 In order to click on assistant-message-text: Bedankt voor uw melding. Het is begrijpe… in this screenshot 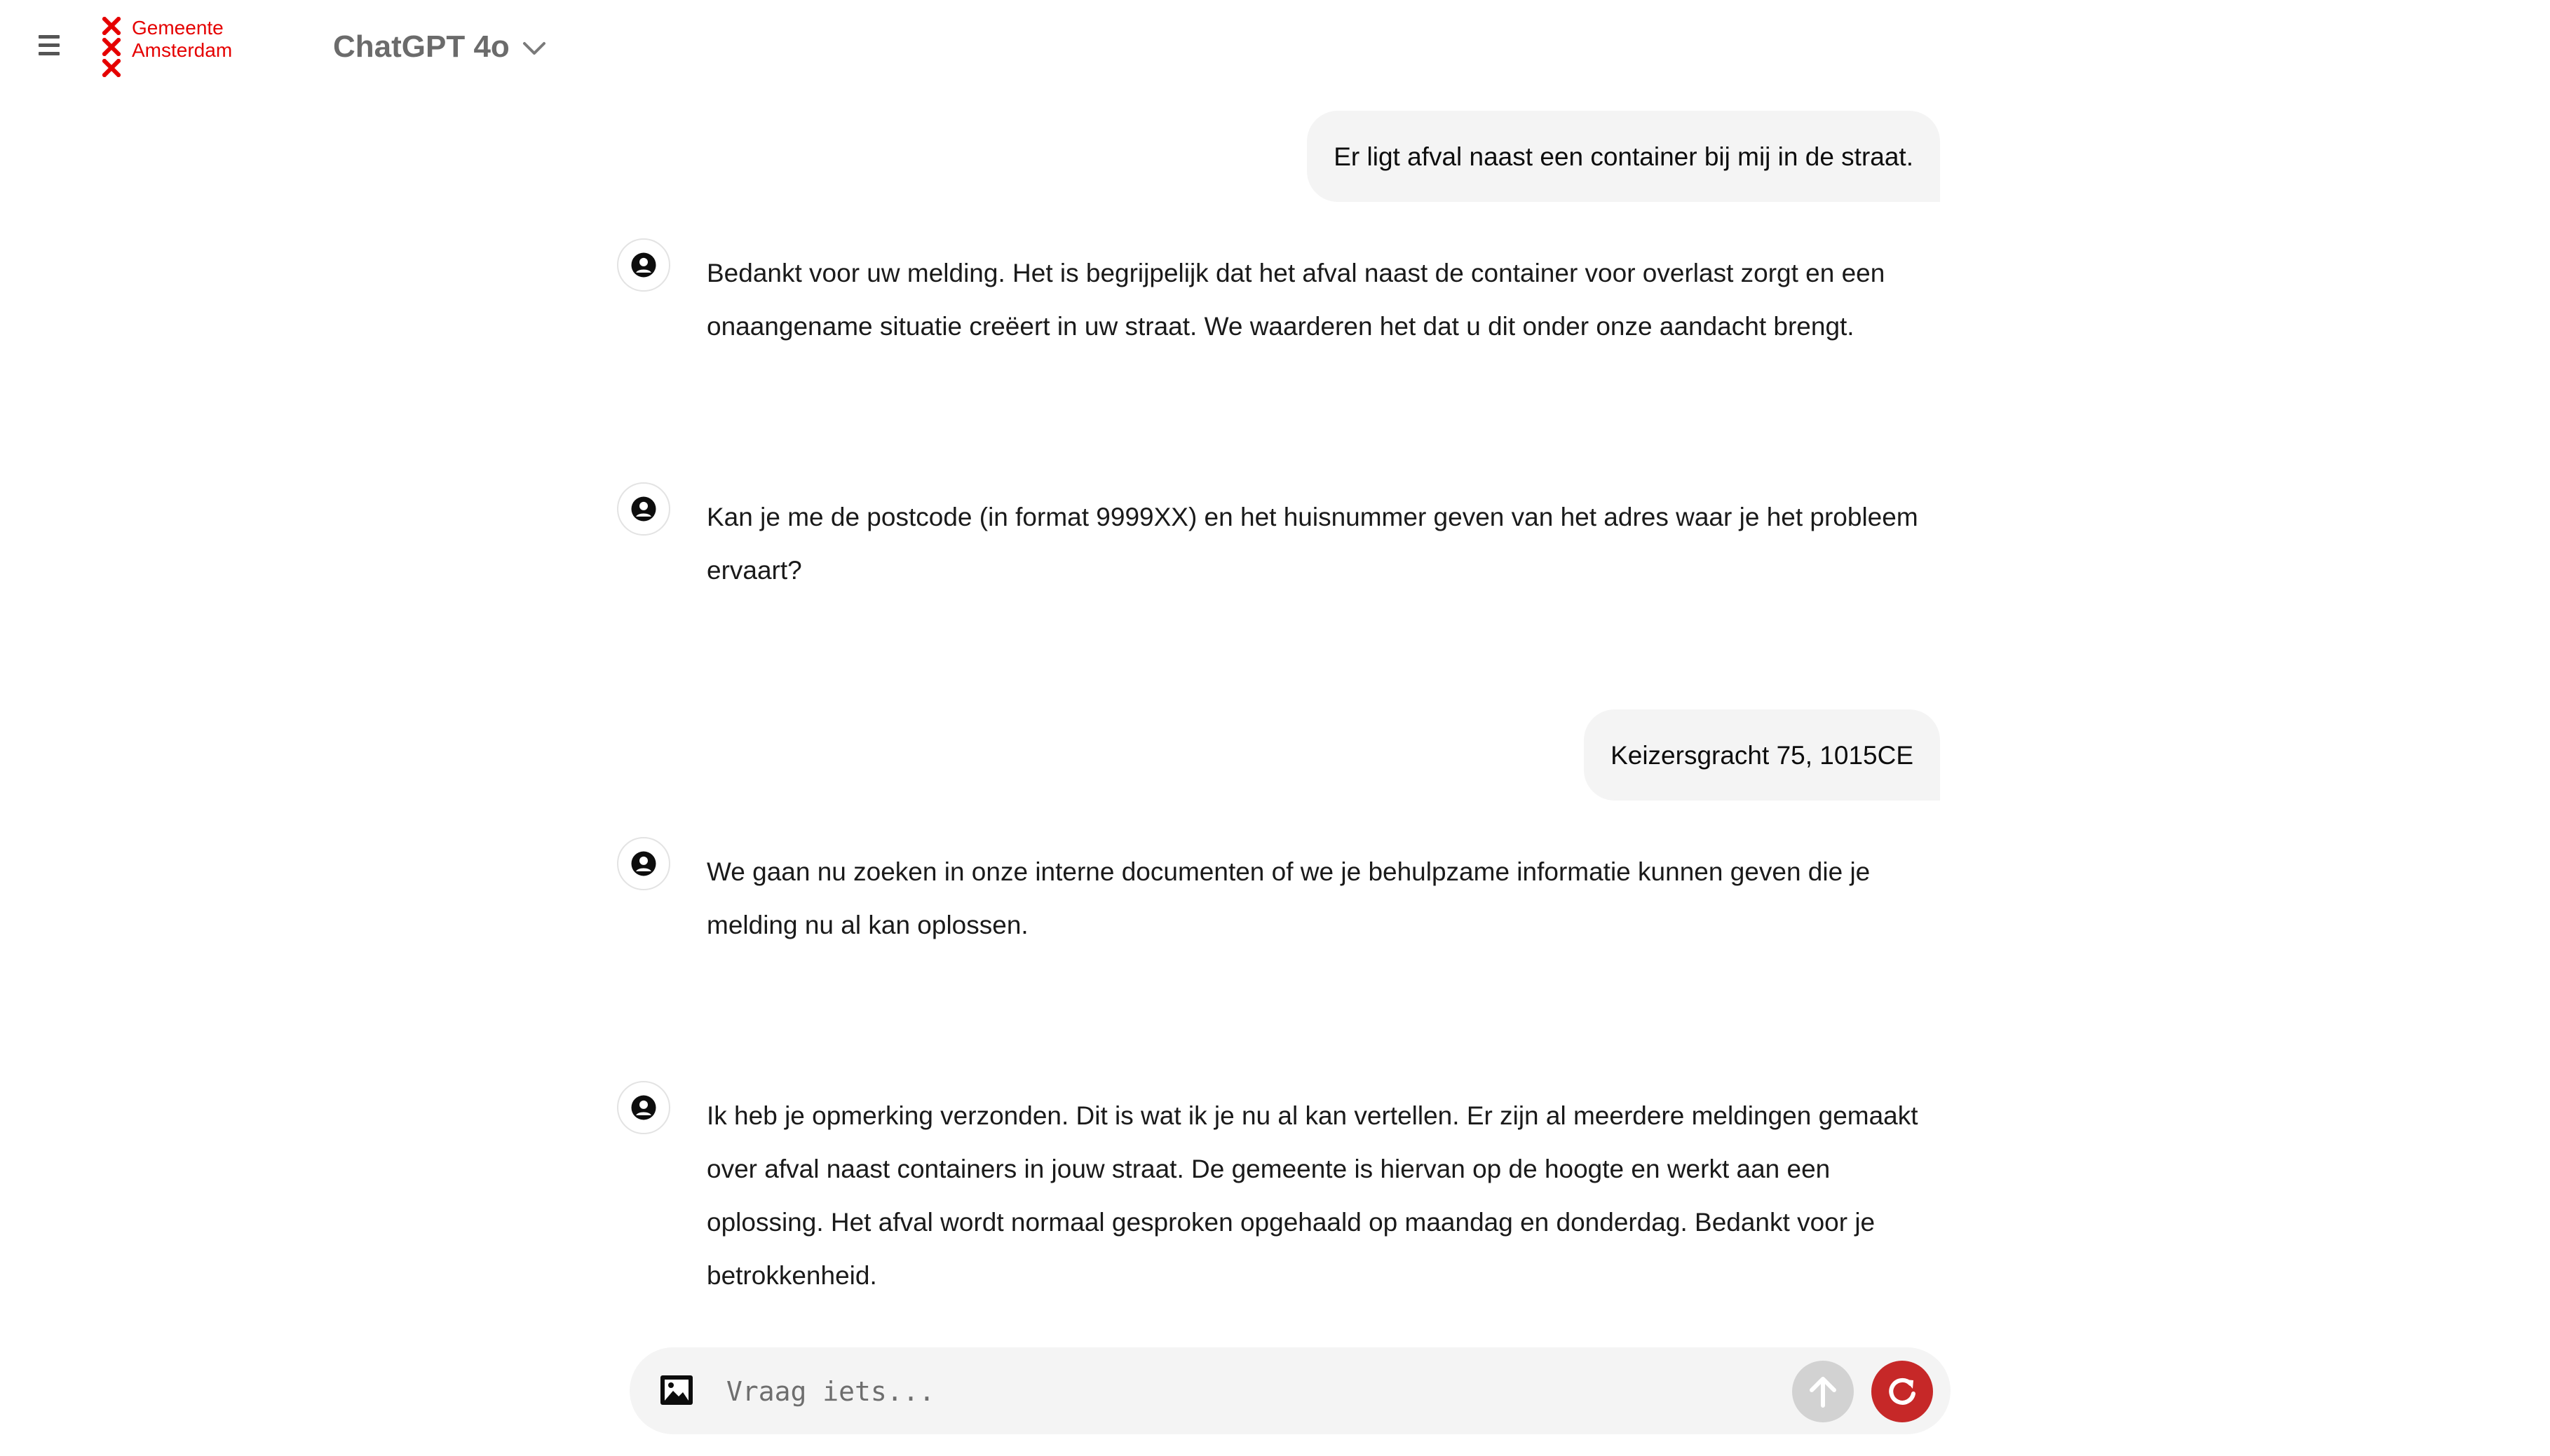, I will do `click(1296, 300)`.